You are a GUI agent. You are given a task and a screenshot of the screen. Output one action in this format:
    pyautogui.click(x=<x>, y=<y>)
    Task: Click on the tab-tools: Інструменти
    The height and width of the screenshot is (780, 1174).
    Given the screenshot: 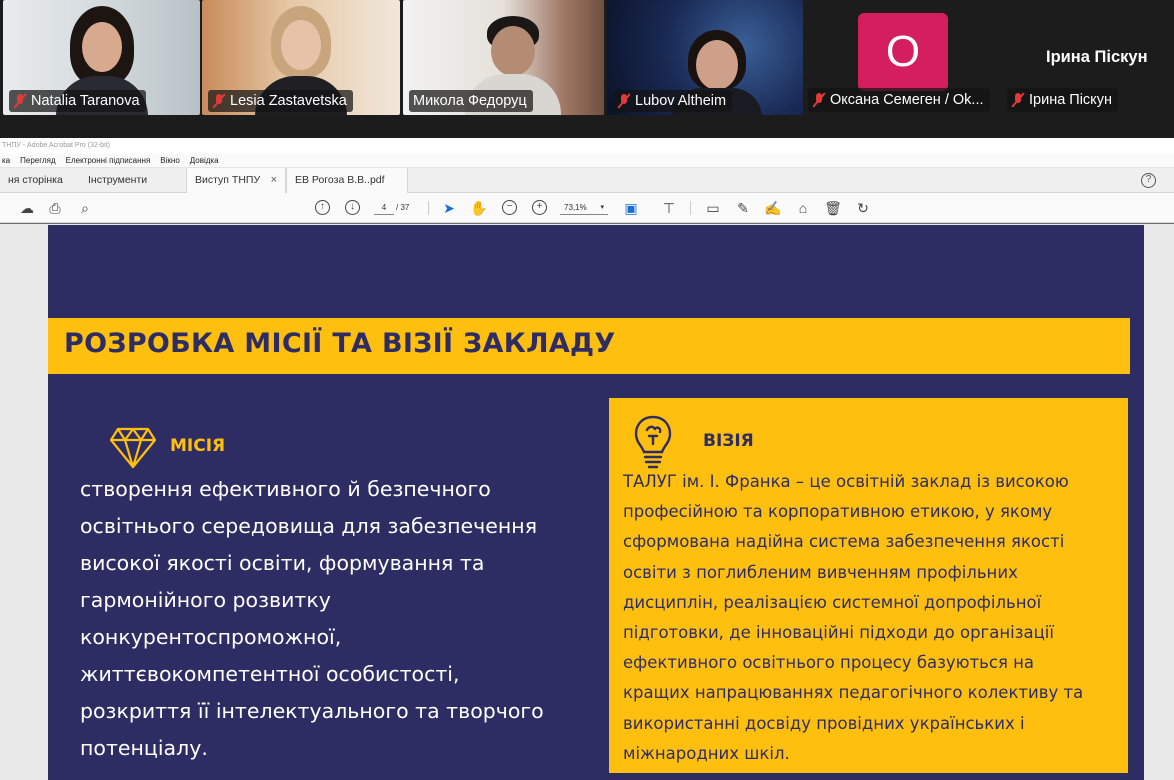 What is the action you would take?
    pyautogui.click(x=130, y=180)
    